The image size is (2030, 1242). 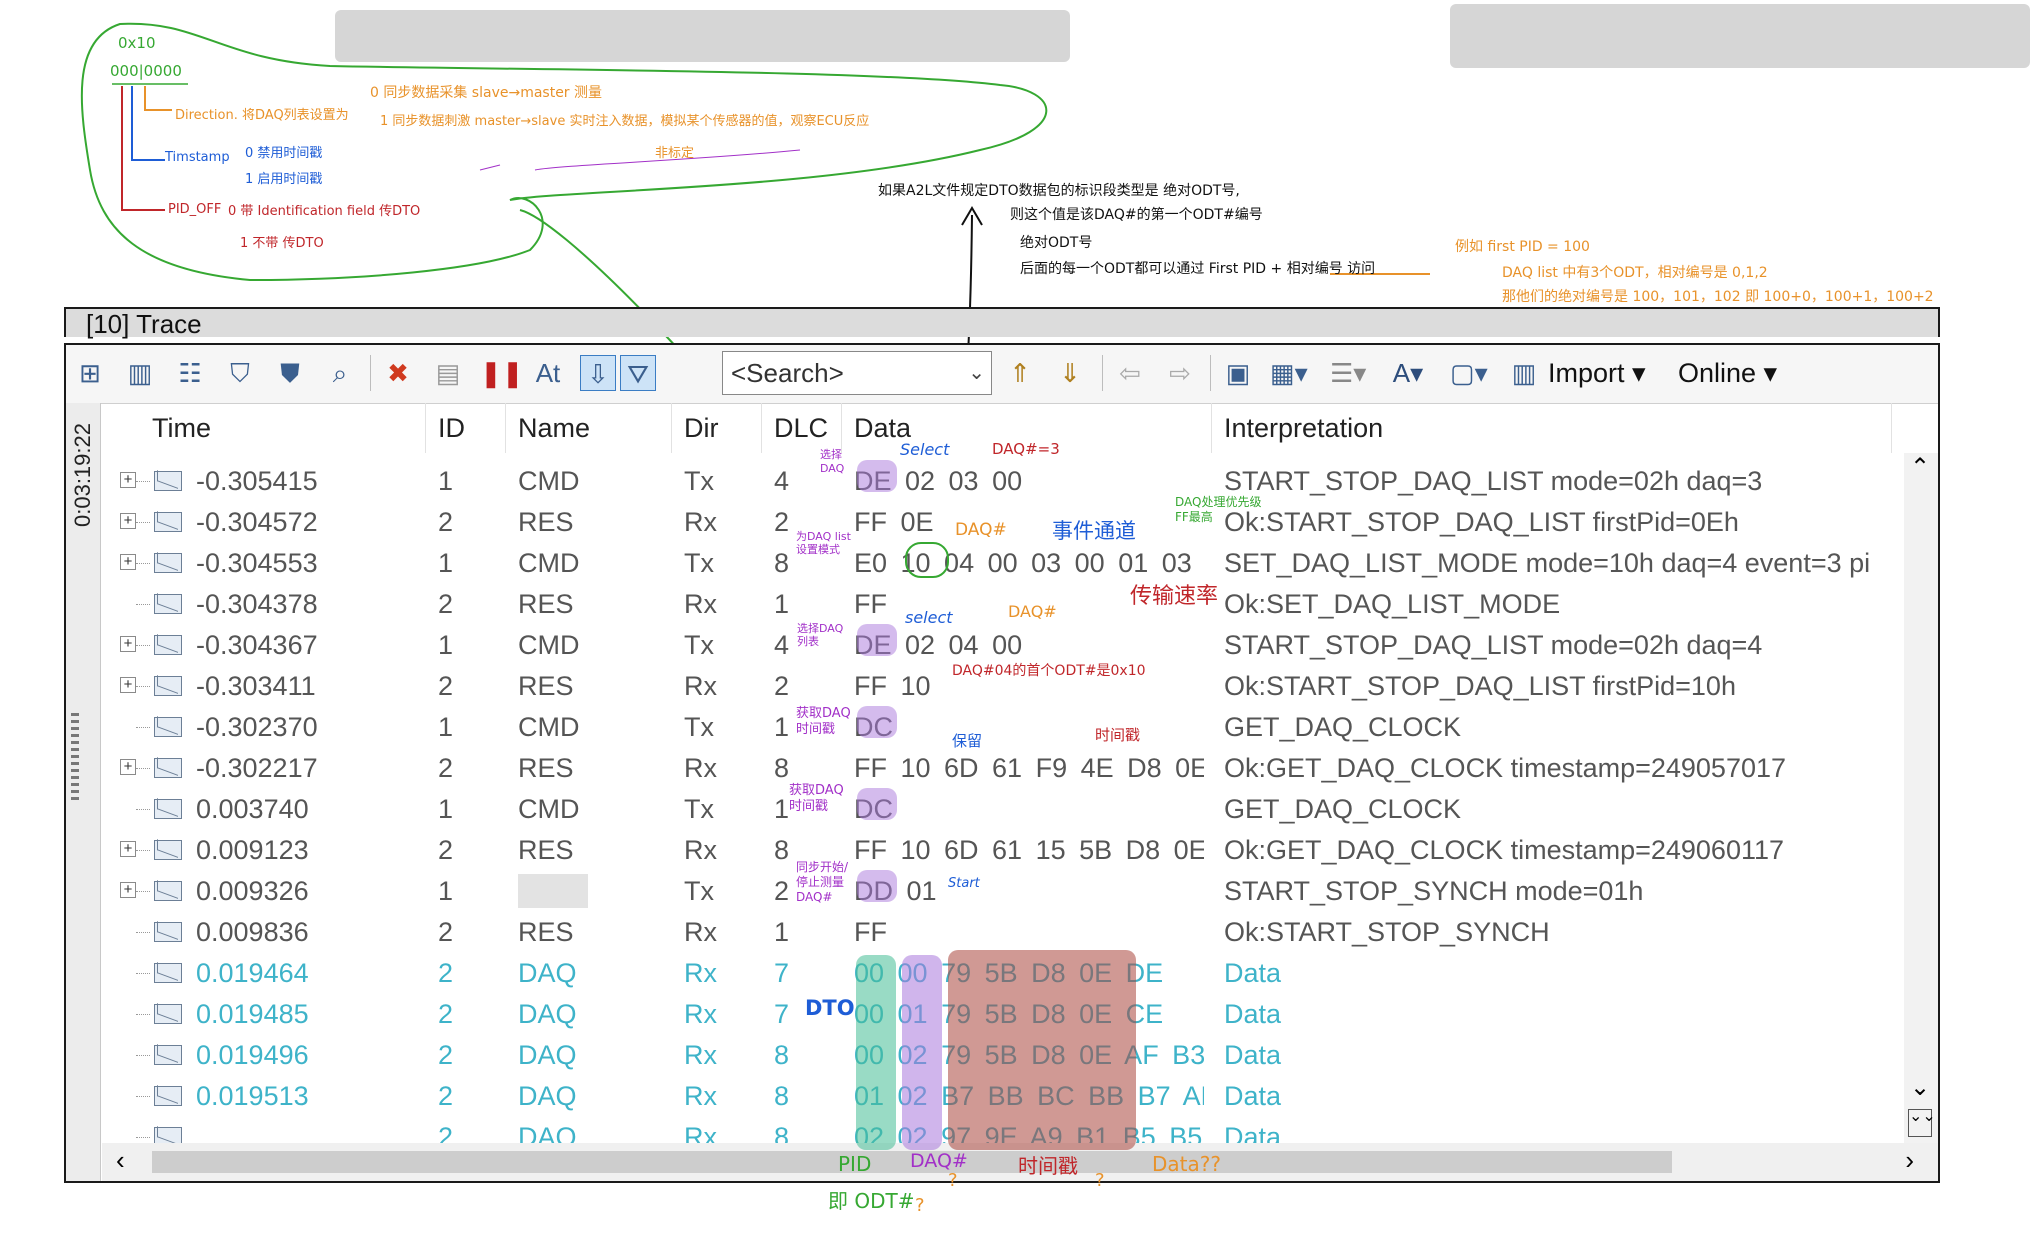 I want to click on column-header-id: ID, so click(x=466, y=428).